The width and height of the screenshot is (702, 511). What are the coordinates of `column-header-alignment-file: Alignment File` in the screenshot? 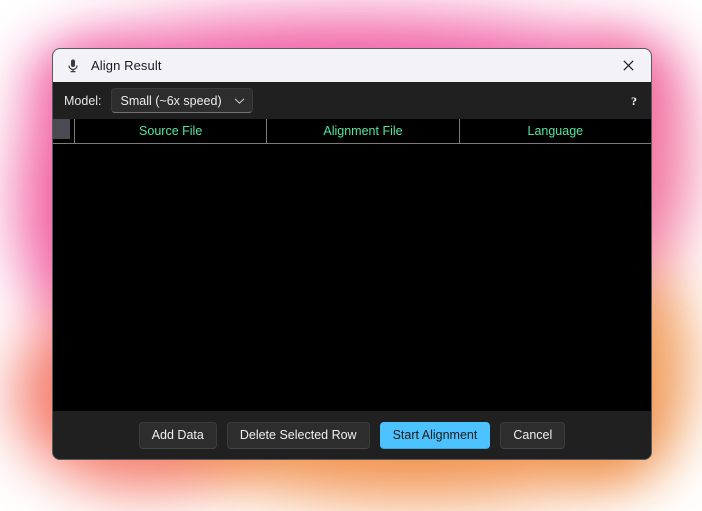 It's located at (362, 131).